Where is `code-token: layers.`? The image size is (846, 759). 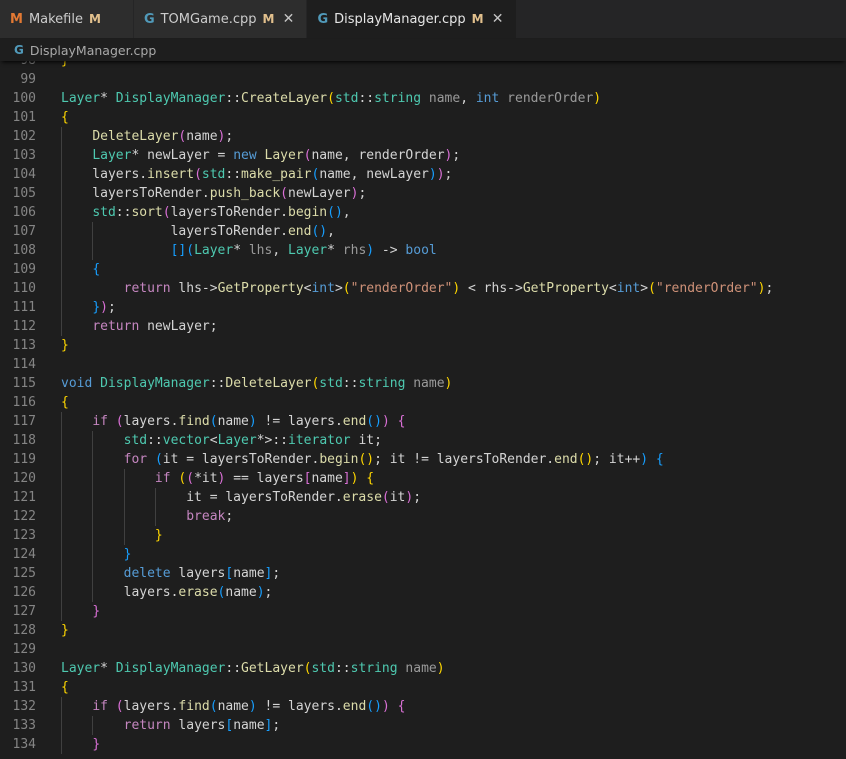 code-token: layers. is located at coordinates (151, 421).